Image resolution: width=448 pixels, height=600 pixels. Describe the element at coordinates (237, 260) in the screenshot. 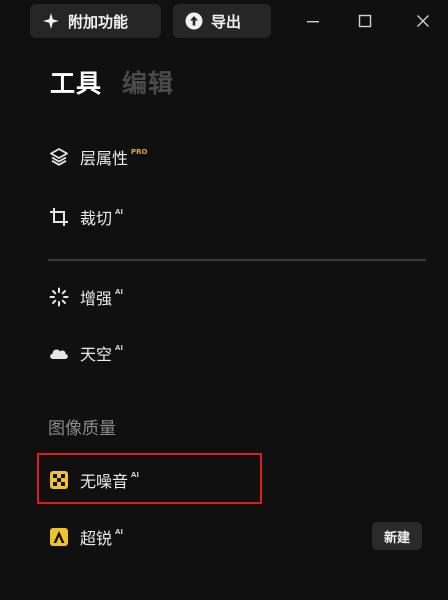

I see `divider` at that location.